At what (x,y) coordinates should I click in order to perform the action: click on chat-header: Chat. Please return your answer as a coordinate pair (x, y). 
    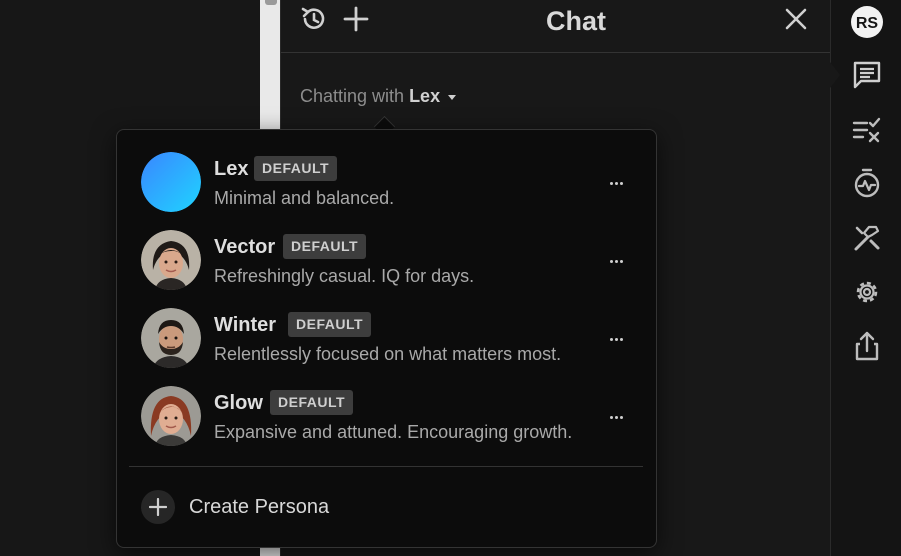
    Looking at the image, I should click on (556, 26).